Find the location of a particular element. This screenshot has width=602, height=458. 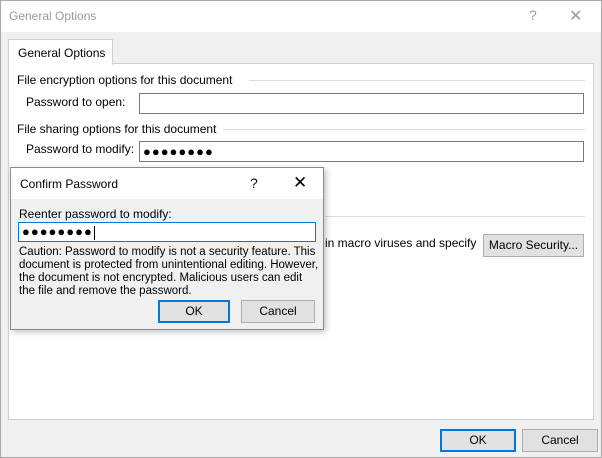

confirm-title: Confirm Password is located at coordinates (69, 184).